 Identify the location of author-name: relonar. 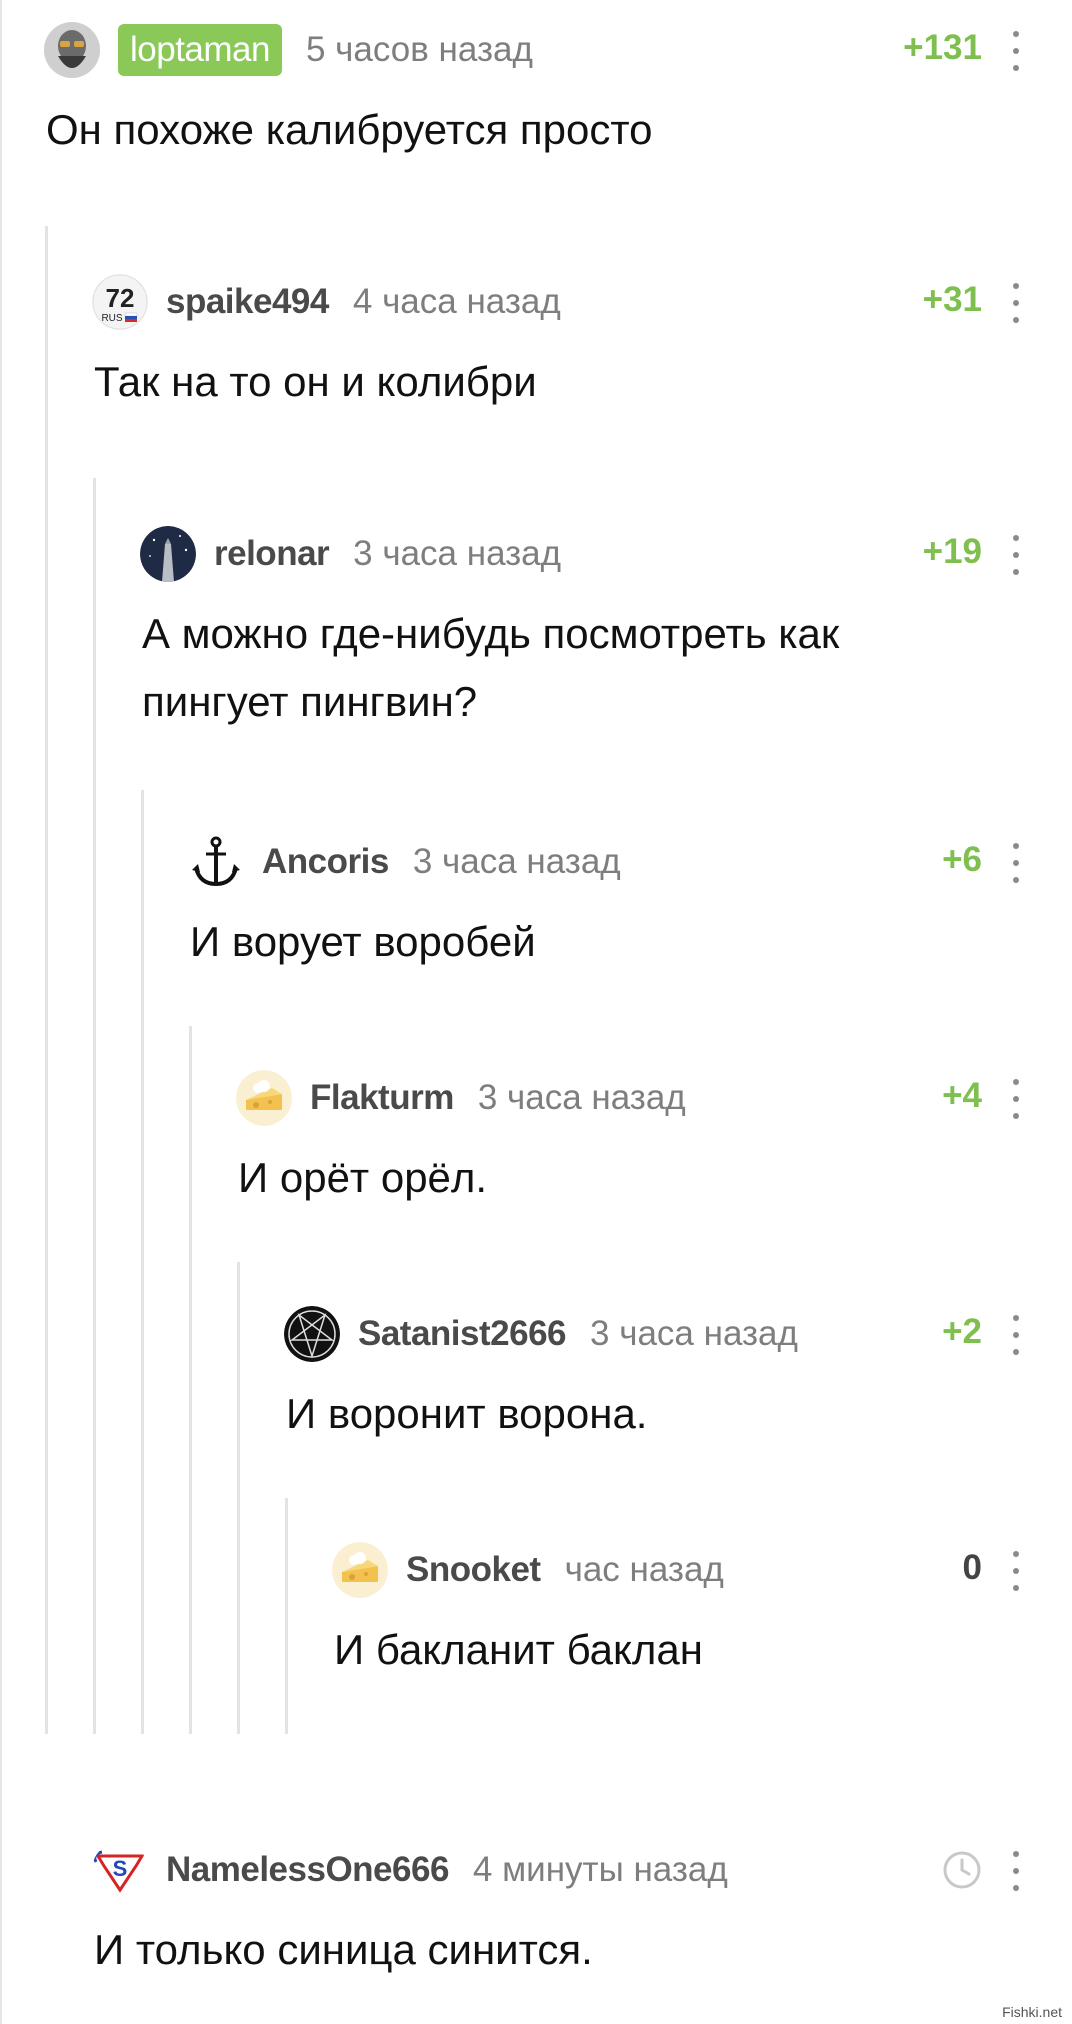
(272, 554).